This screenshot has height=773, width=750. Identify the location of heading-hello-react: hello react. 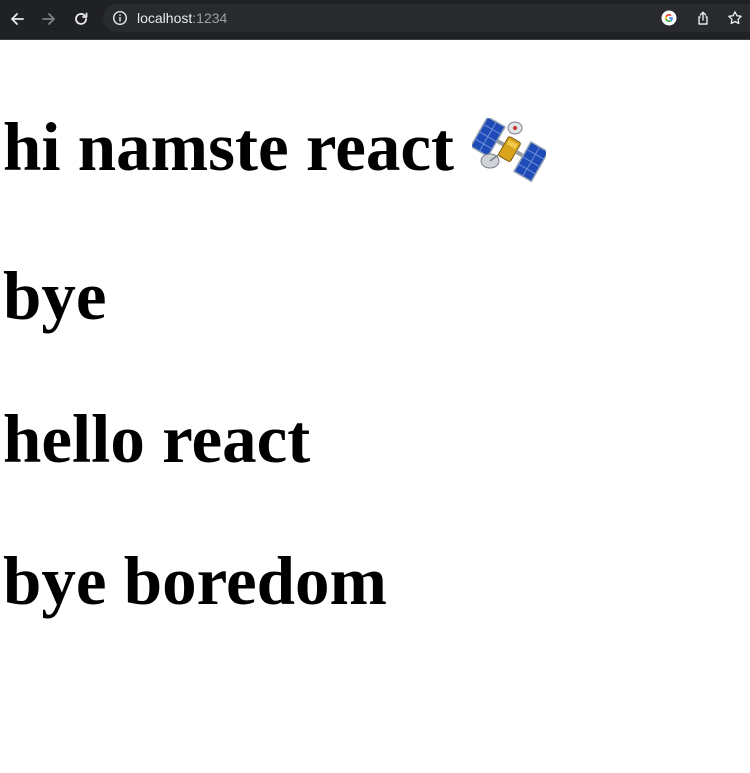
(157, 439).